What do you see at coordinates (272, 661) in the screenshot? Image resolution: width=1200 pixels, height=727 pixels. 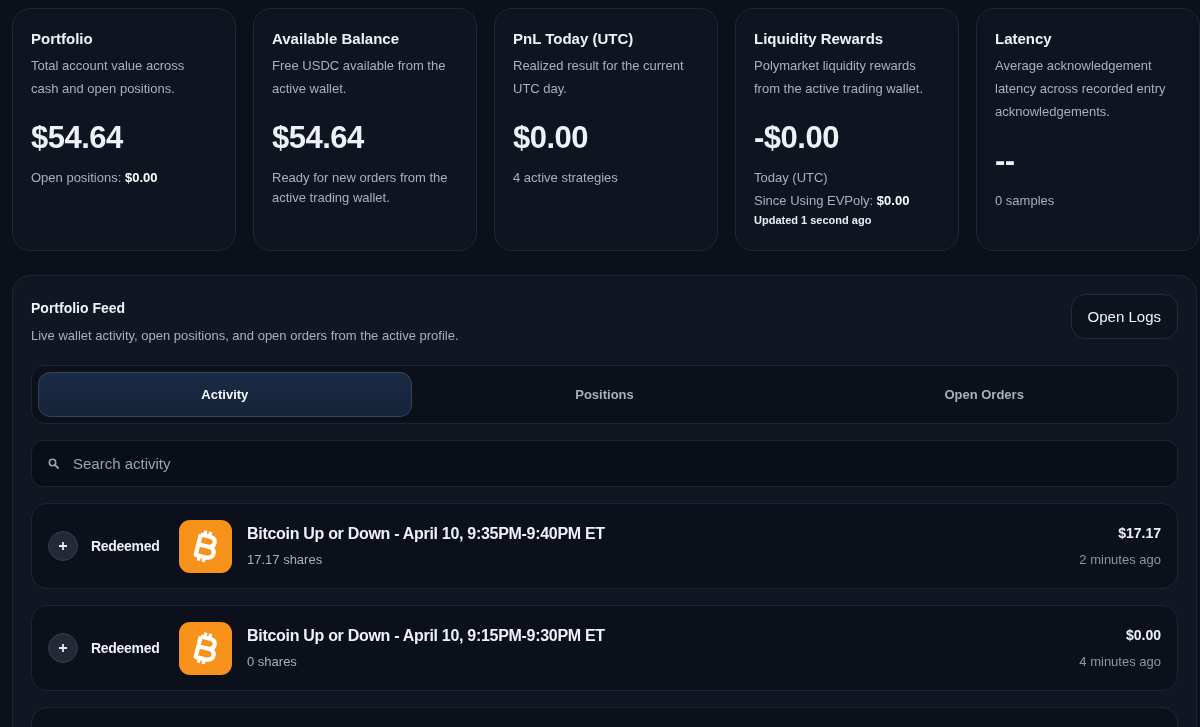 I see `share-count: 0 shares` at bounding box center [272, 661].